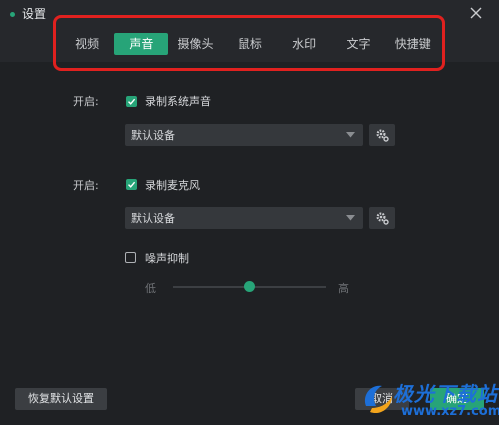 The width and height of the screenshot is (499, 425). Describe the element at coordinates (304, 44) in the screenshot. I see `tab-watermark: 水印` at that location.